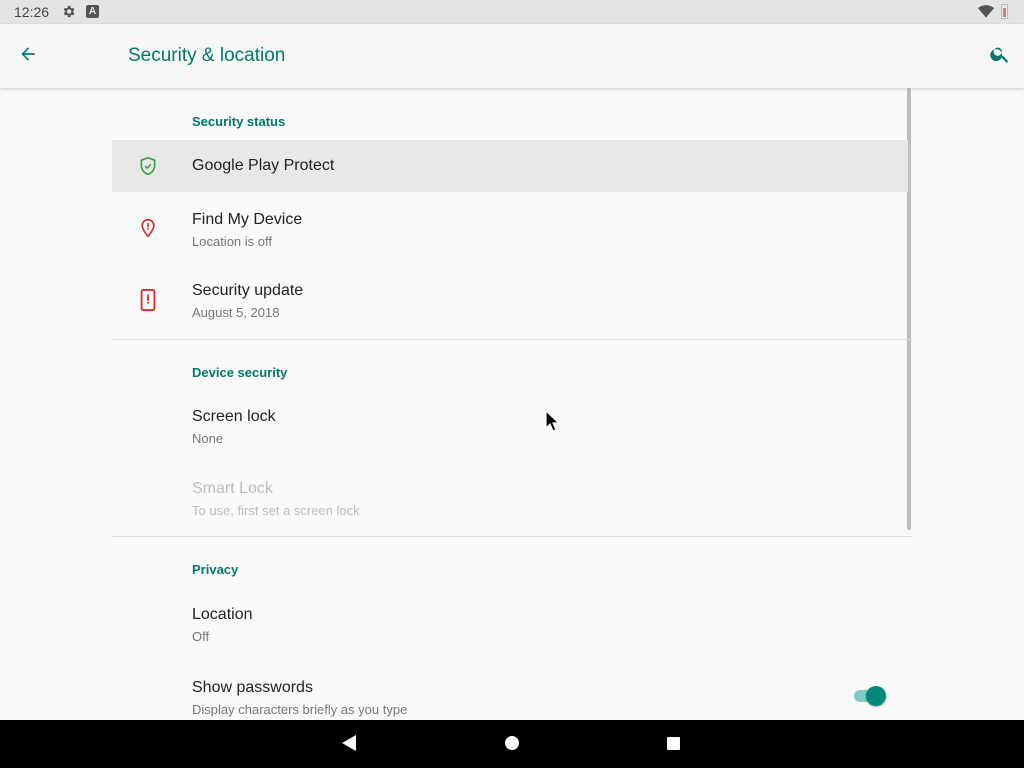 The height and width of the screenshot is (768, 1024). What do you see at coordinates (876, 696) in the screenshot?
I see `toggle-thumb` at bounding box center [876, 696].